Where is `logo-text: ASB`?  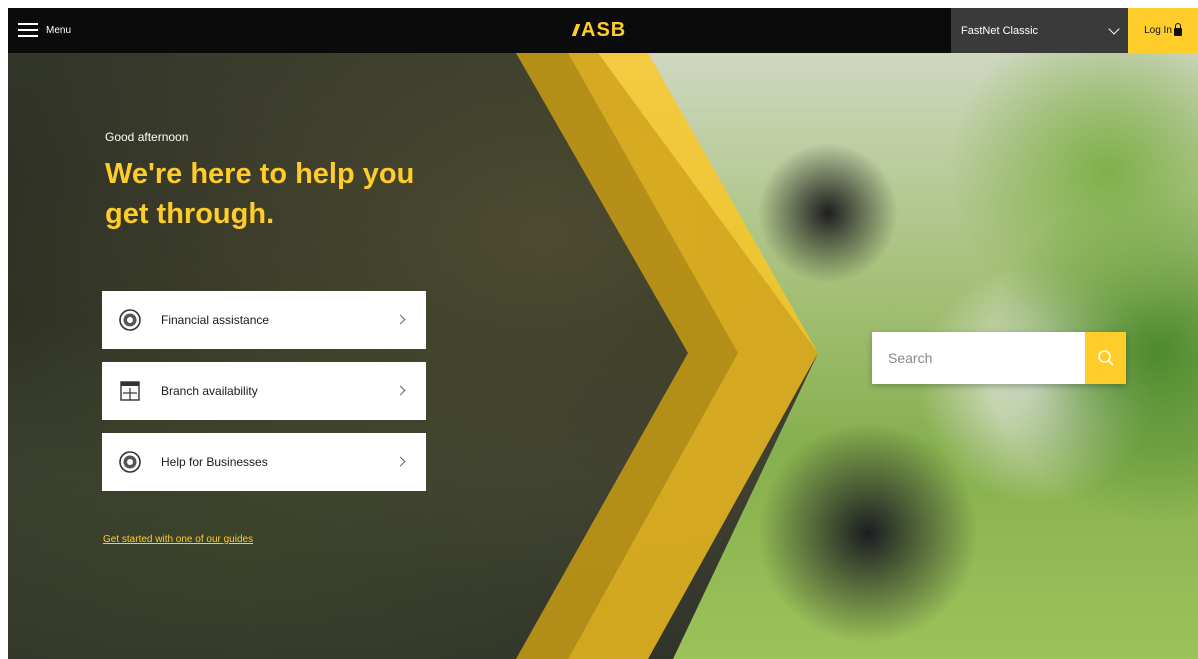
logo-text: ASB is located at coordinates (604, 29).